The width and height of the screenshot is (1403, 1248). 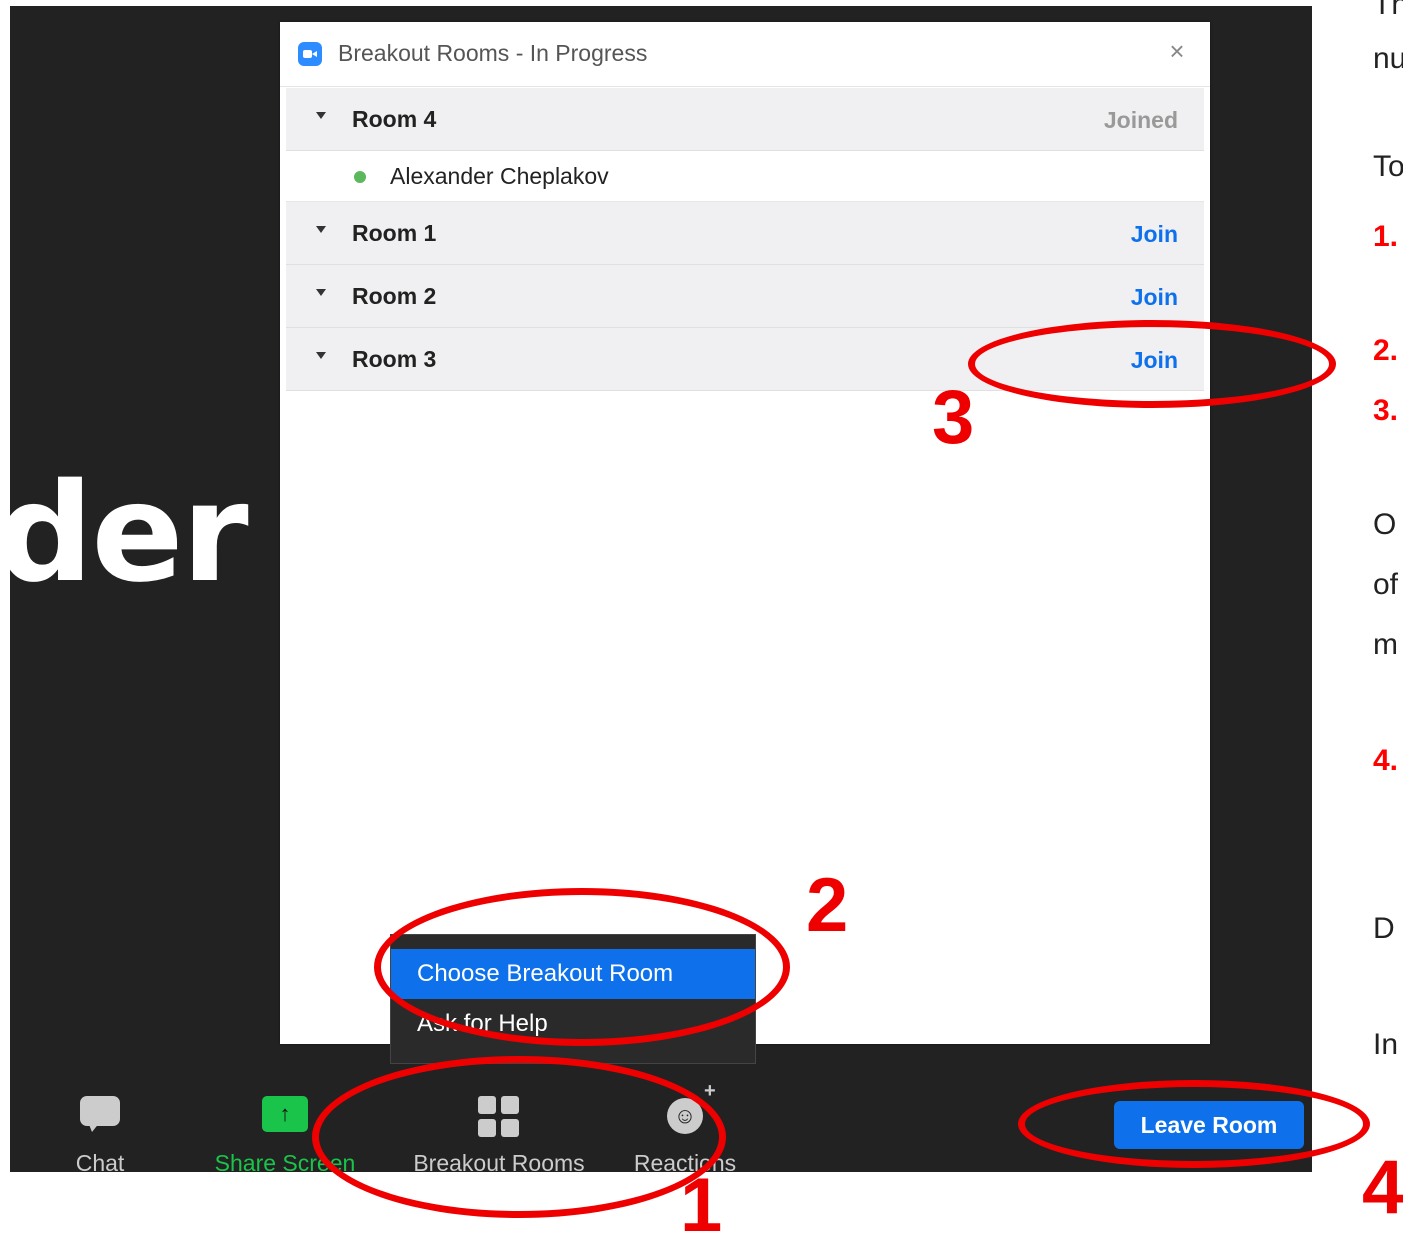 What do you see at coordinates (827, 905) in the screenshot?
I see `annotation-number-2: 2` at bounding box center [827, 905].